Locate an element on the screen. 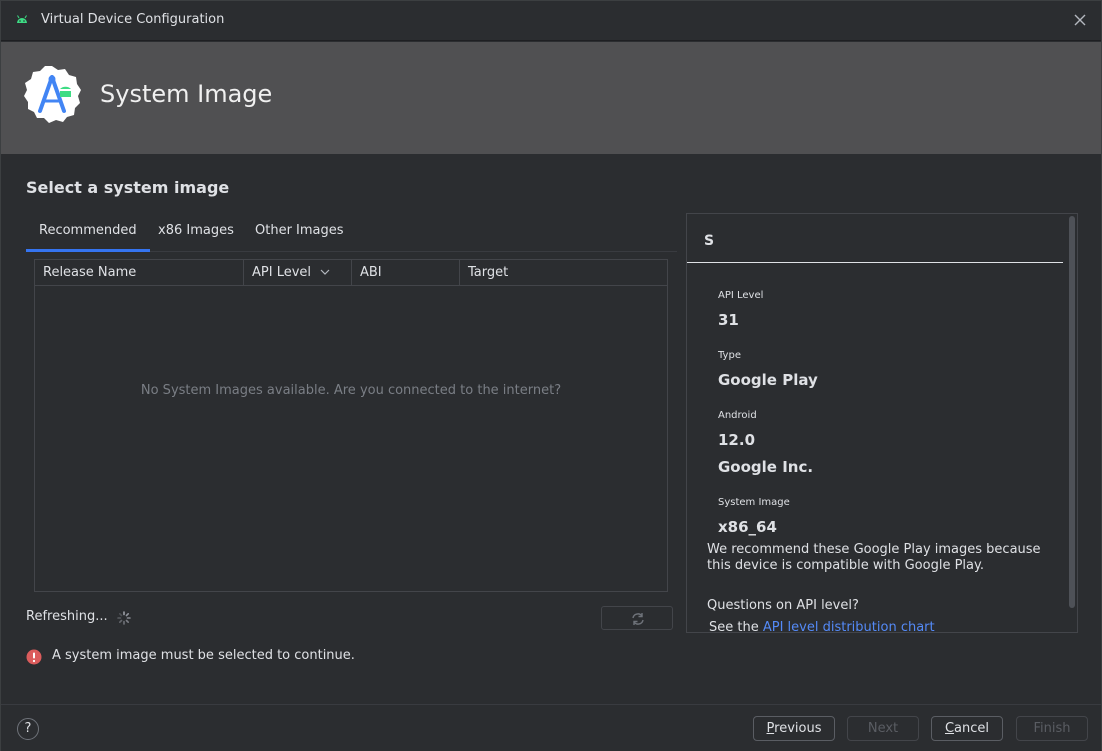  column-api-level-label: API Level is located at coordinates (282, 272).